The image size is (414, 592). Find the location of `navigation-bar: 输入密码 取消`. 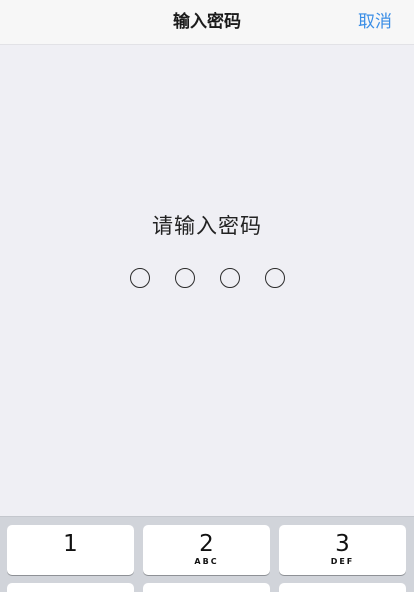

navigation-bar: 输入密码 取消 is located at coordinates (207, 22).